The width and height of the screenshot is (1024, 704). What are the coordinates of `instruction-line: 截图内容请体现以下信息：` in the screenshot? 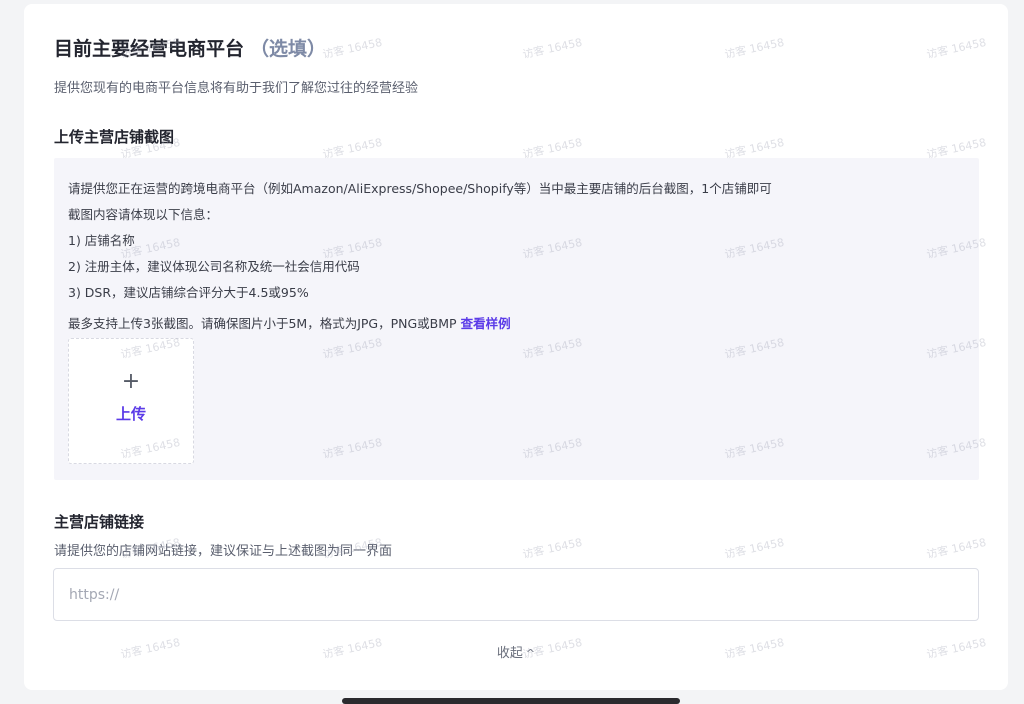 It's located at (143, 214).